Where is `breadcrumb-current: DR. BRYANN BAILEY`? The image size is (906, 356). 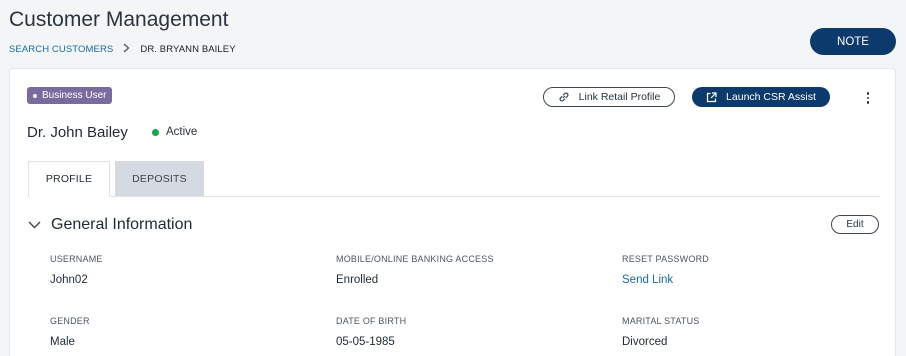 breadcrumb-current: DR. BRYANN BAILEY is located at coordinates (188, 49).